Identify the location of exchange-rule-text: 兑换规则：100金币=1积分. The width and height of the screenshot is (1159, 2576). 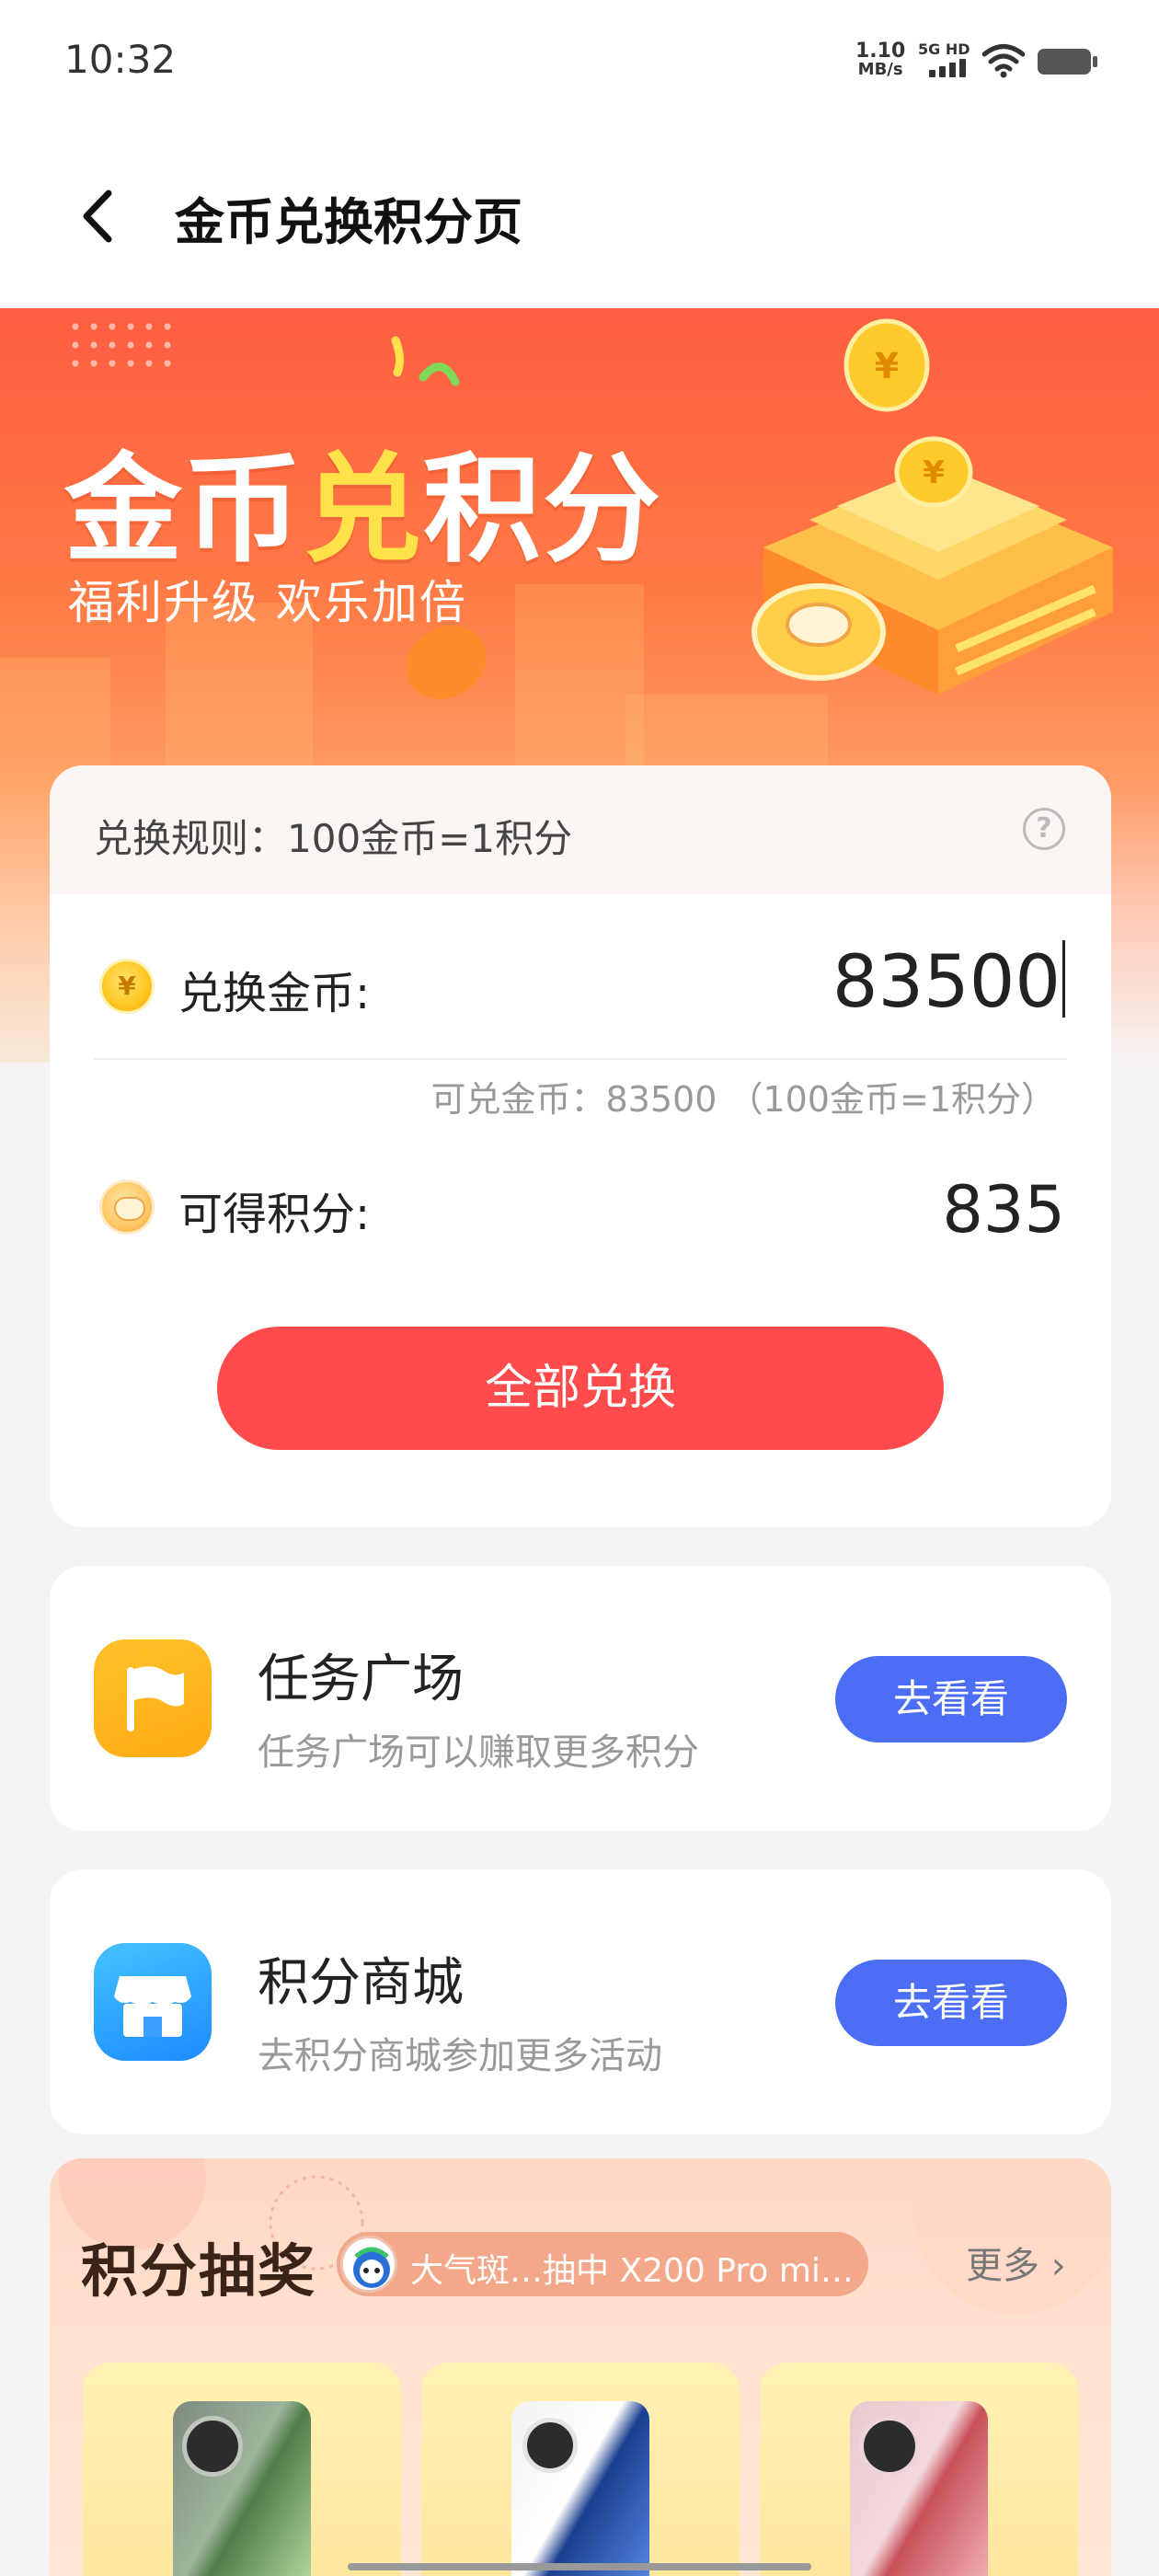
(333, 838).